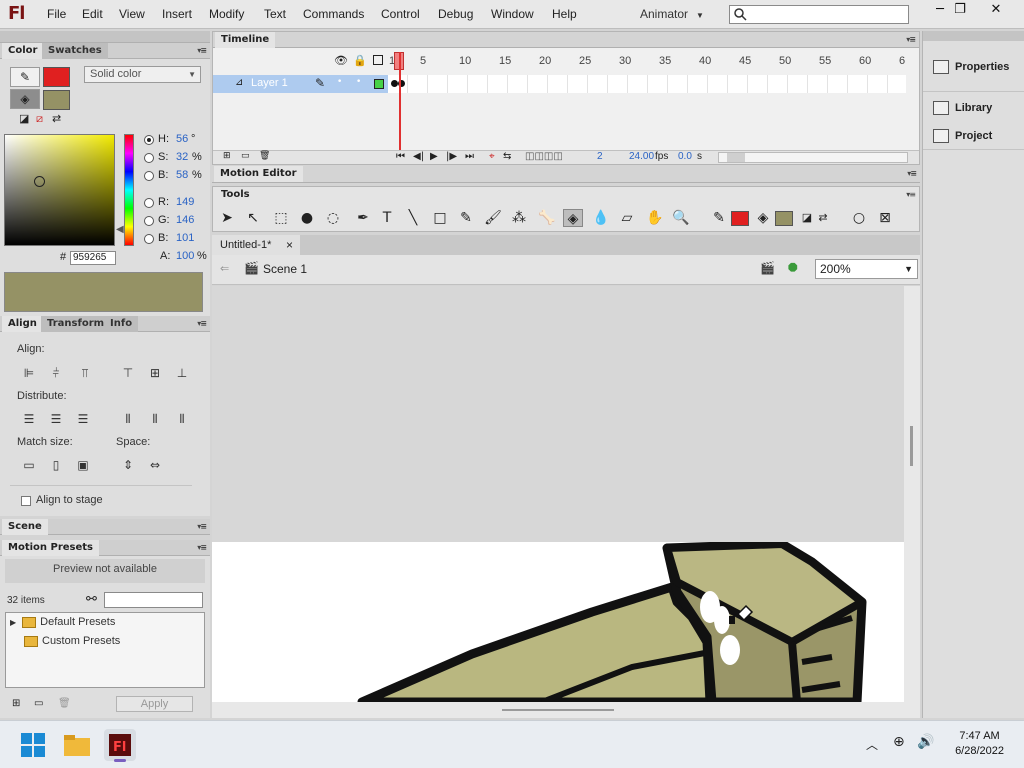 Image resolution: width=1024 pixels, height=768 pixels. I want to click on align-bottom-icon: ⊥, so click(182, 373).